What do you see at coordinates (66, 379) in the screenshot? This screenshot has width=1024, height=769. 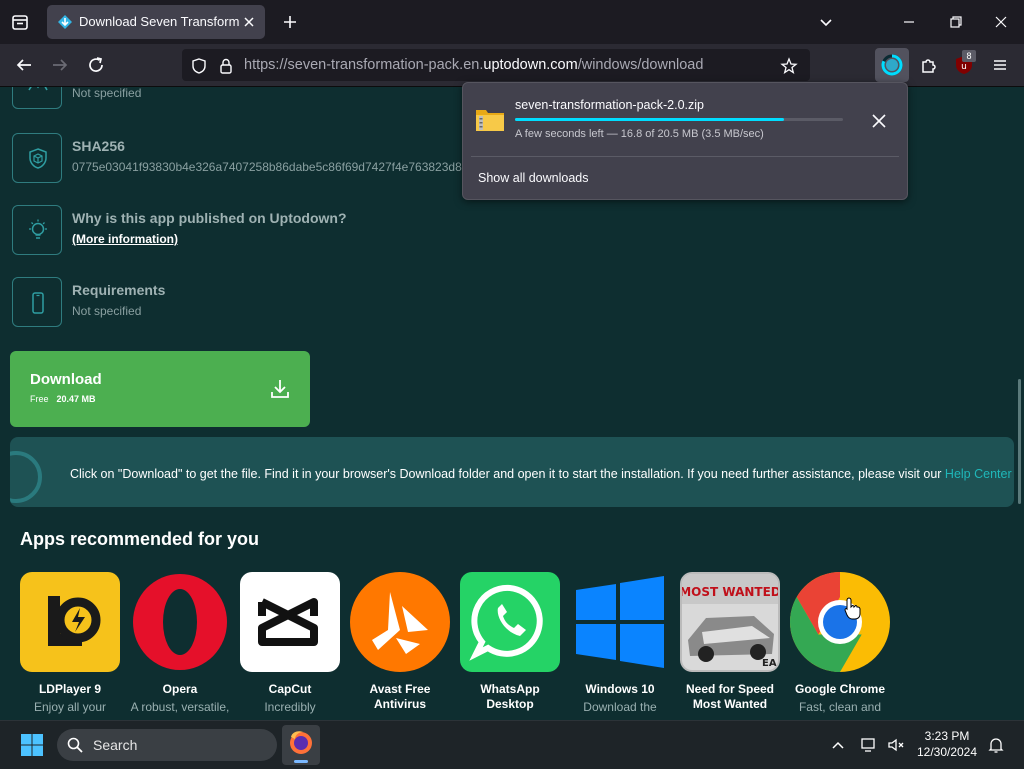 I see `download-button-label: Download` at bounding box center [66, 379].